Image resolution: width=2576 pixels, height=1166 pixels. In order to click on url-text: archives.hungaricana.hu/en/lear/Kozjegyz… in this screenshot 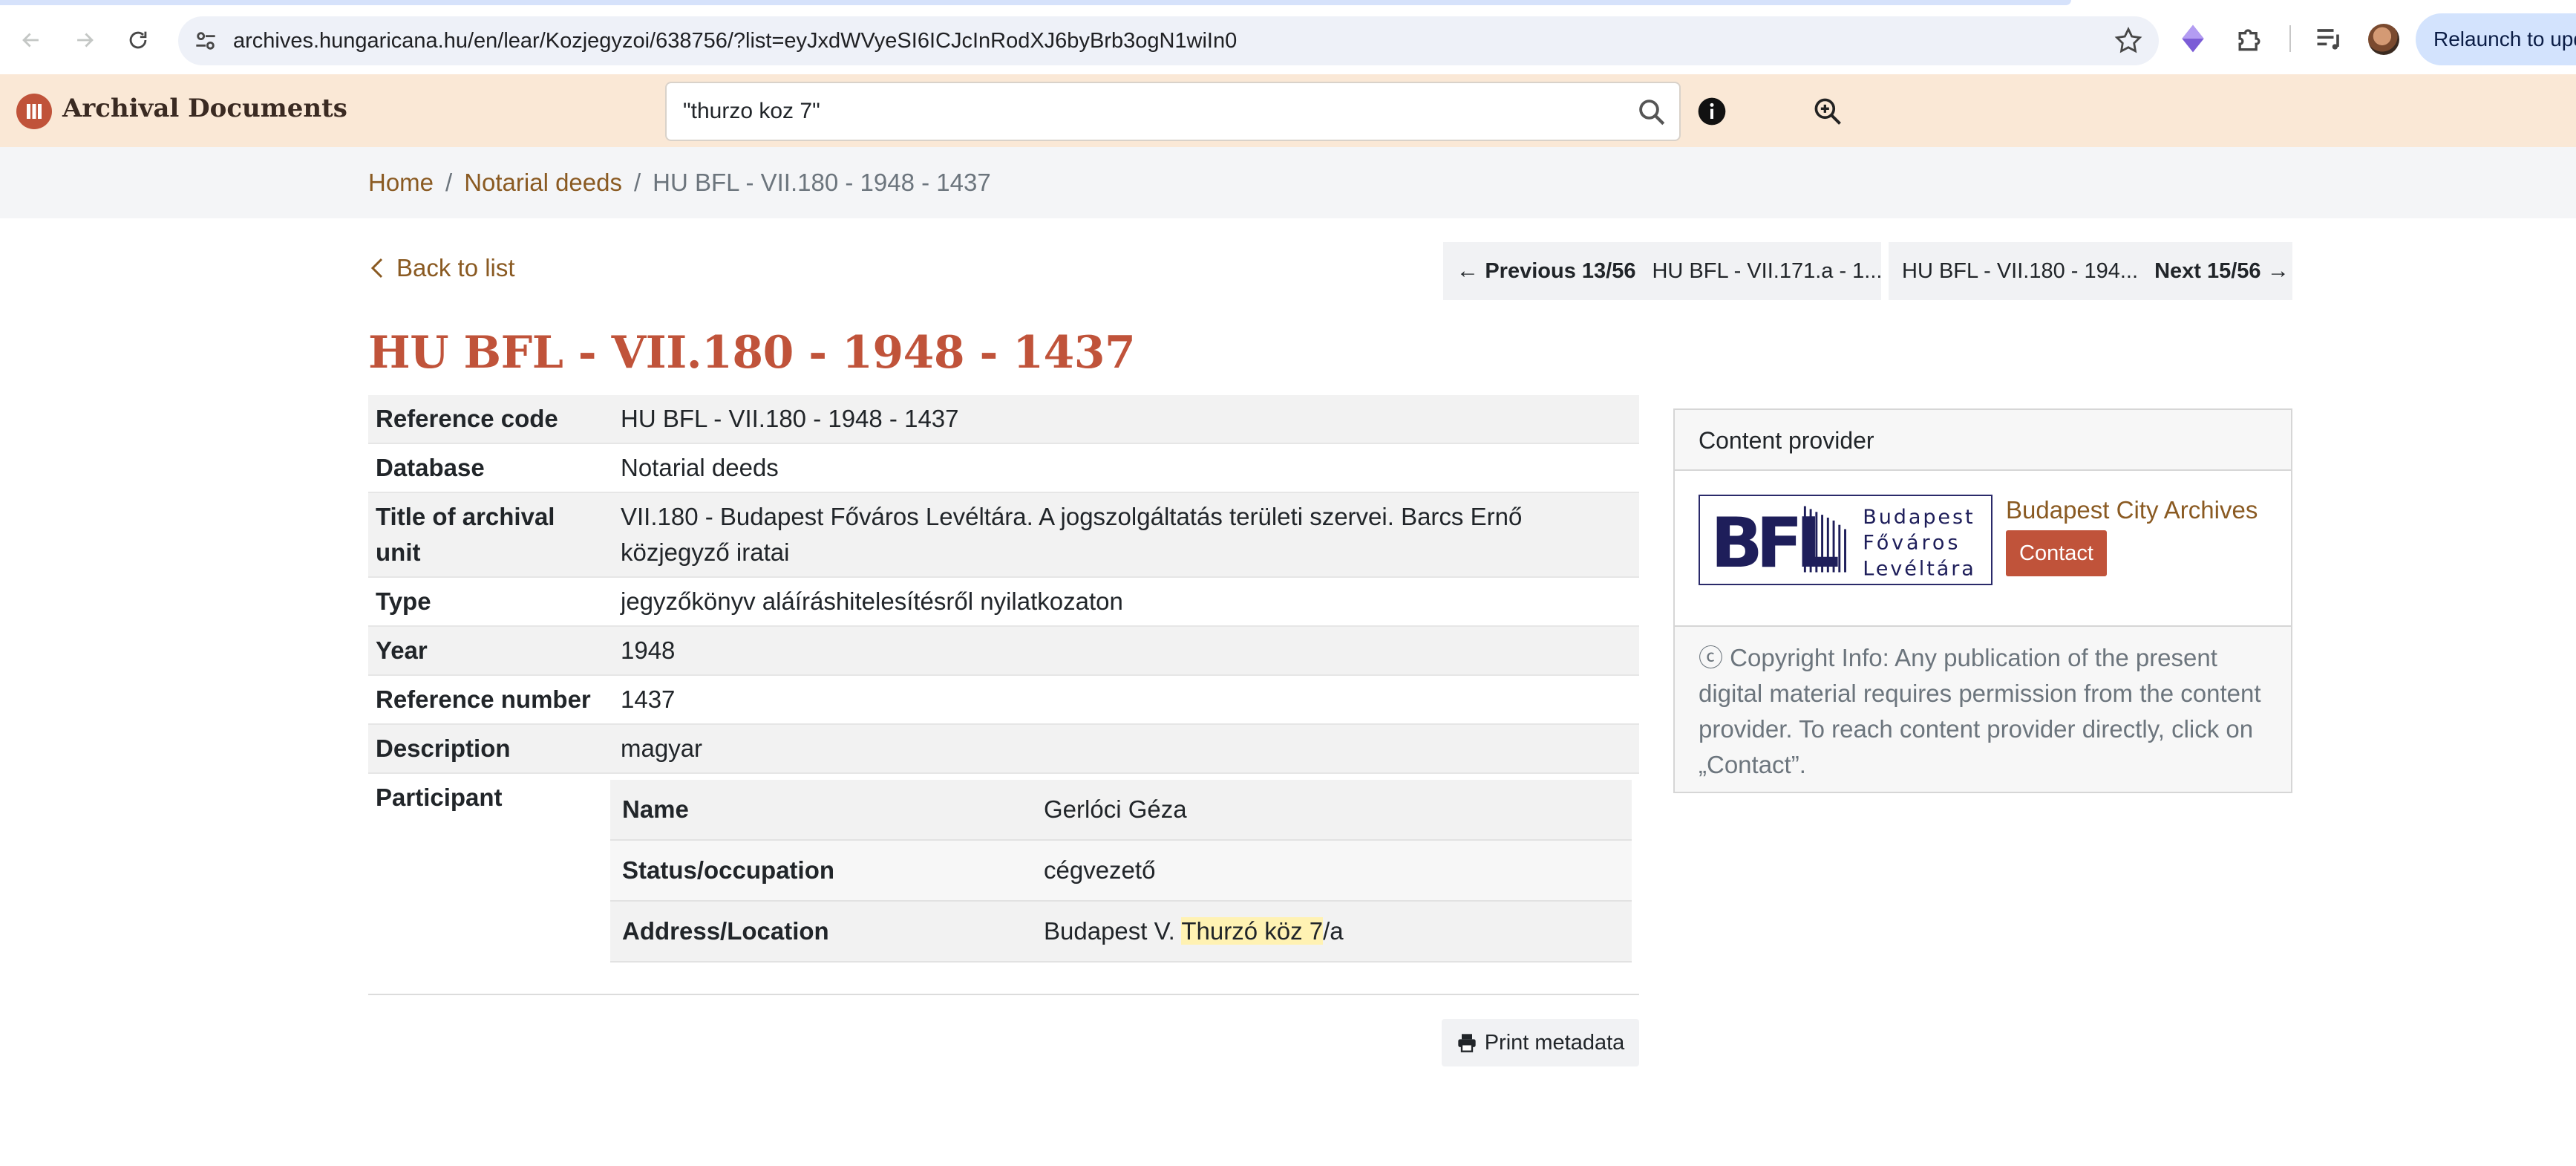, I will do `click(735, 41)`.